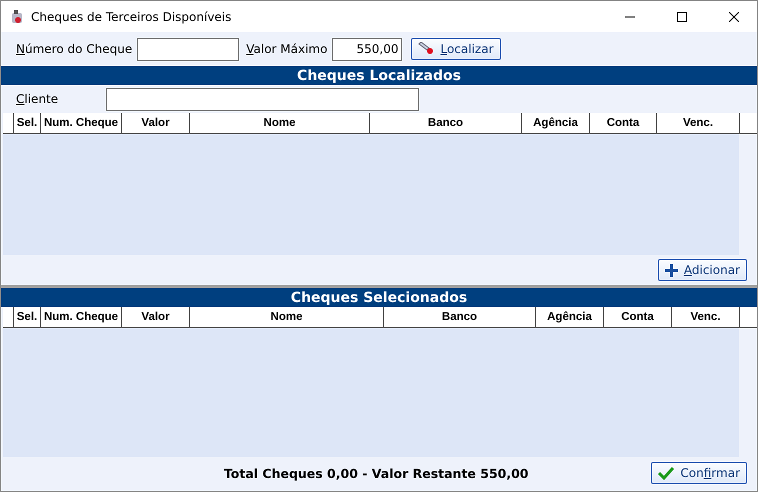 This screenshot has height=492, width=758. What do you see at coordinates (379, 75) in the screenshot?
I see `section-header: Cheques Localizados` at bounding box center [379, 75].